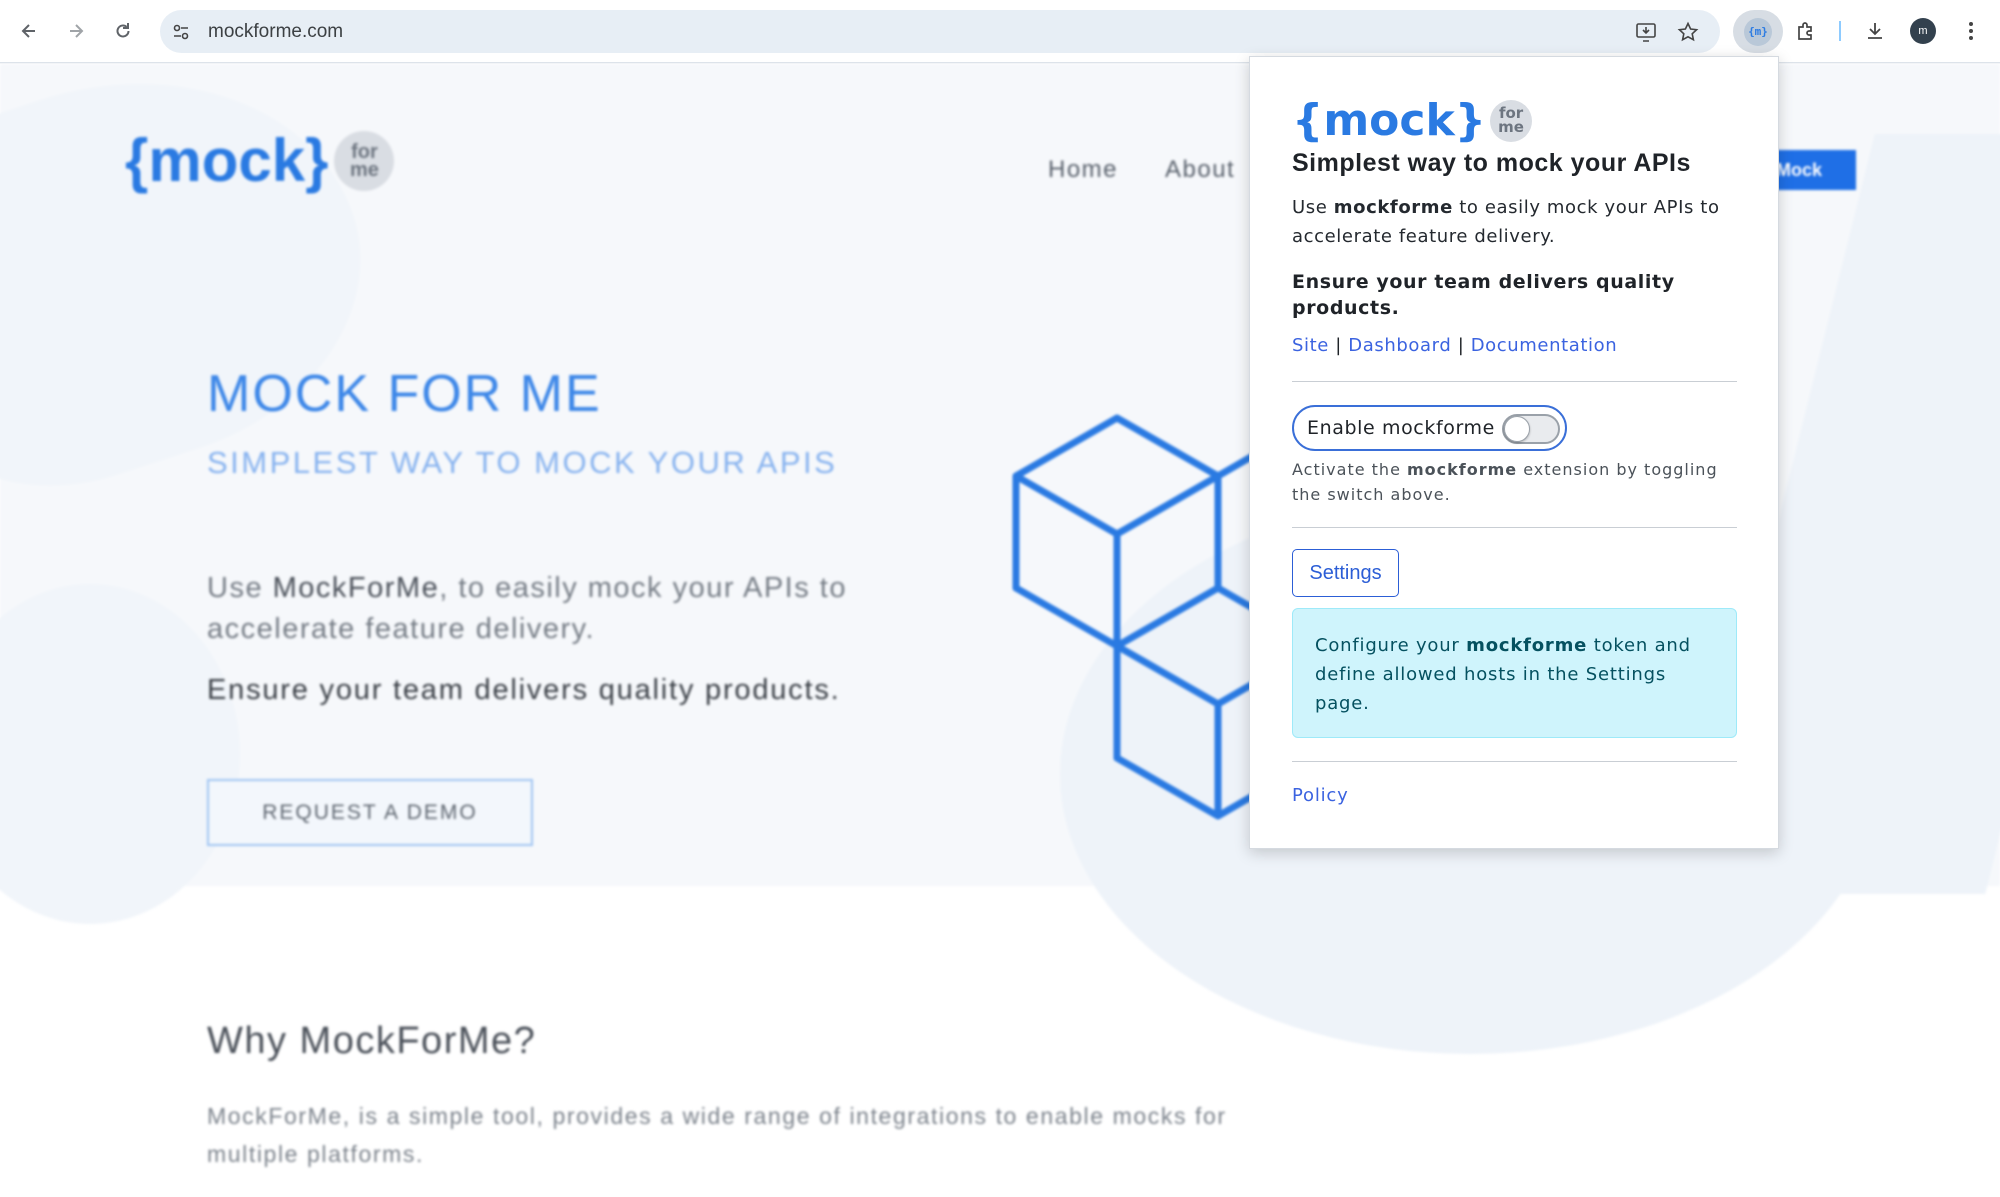 This screenshot has width=2000, height=1197. What do you see at coordinates (1345, 573) in the screenshot?
I see `settings-button: Settings` at bounding box center [1345, 573].